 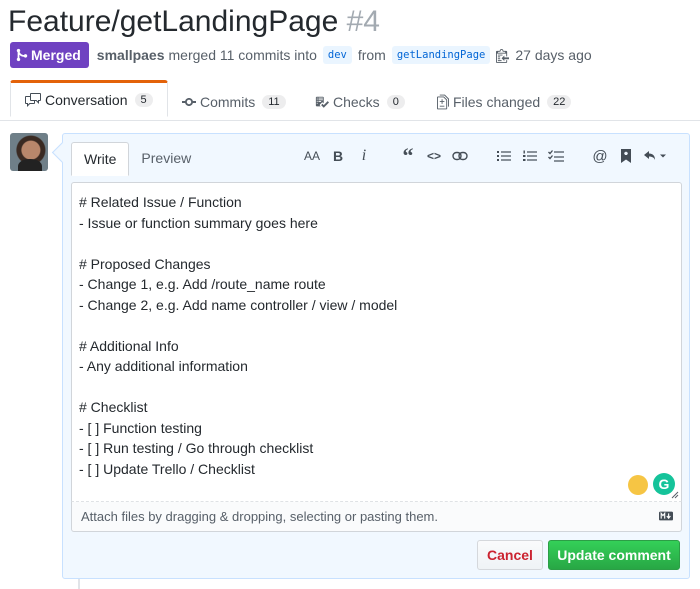 I want to click on tab-conversation: Conversation 5, so click(x=89, y=98).